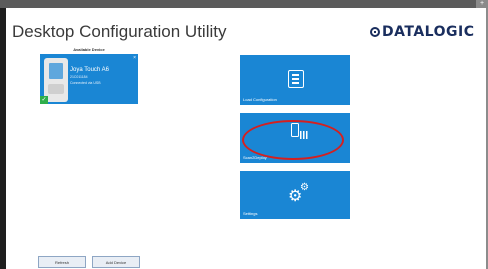  What do you see at coordinates (119, 31) in the screenshot?
I see `app-title: Desktop Configuration Utility` at bounding box center [119, 31].